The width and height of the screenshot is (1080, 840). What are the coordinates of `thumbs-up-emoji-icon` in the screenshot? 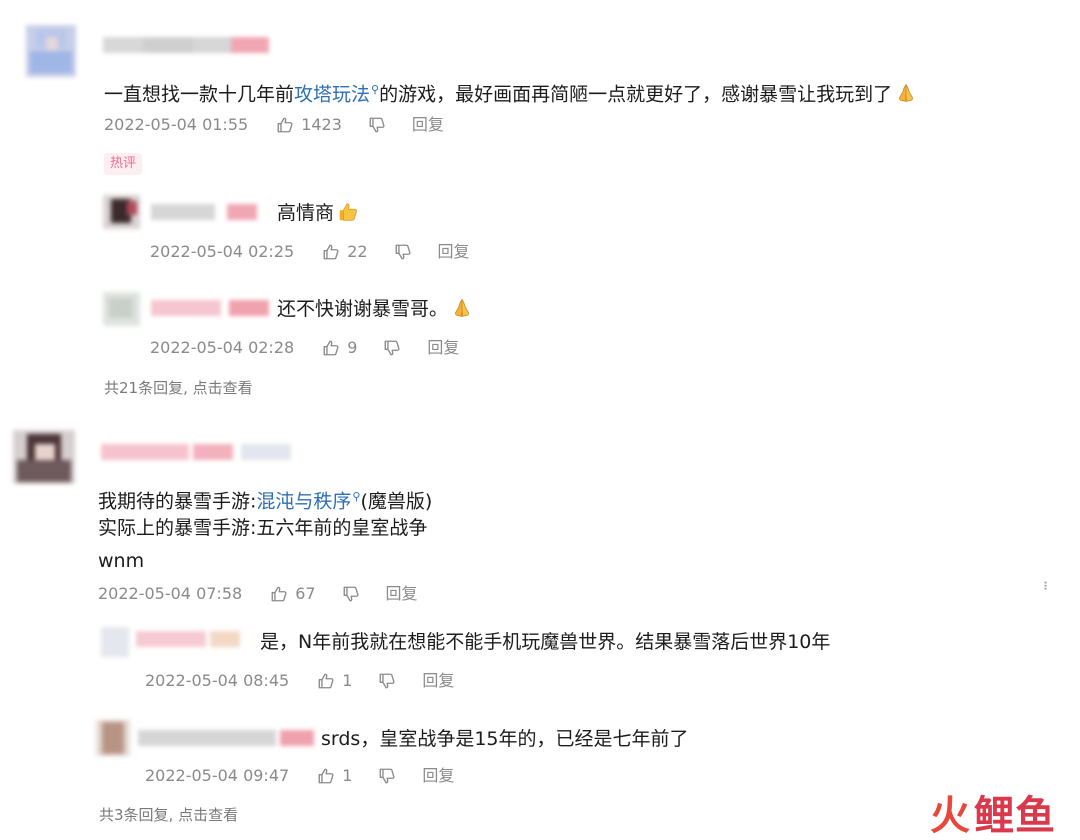 It's located at (348, 212).